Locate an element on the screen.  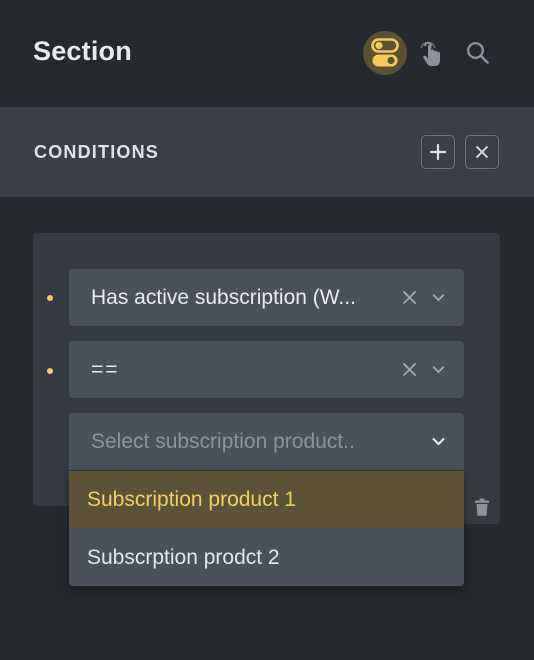
plus-icon is located at coordinates (438, 152).